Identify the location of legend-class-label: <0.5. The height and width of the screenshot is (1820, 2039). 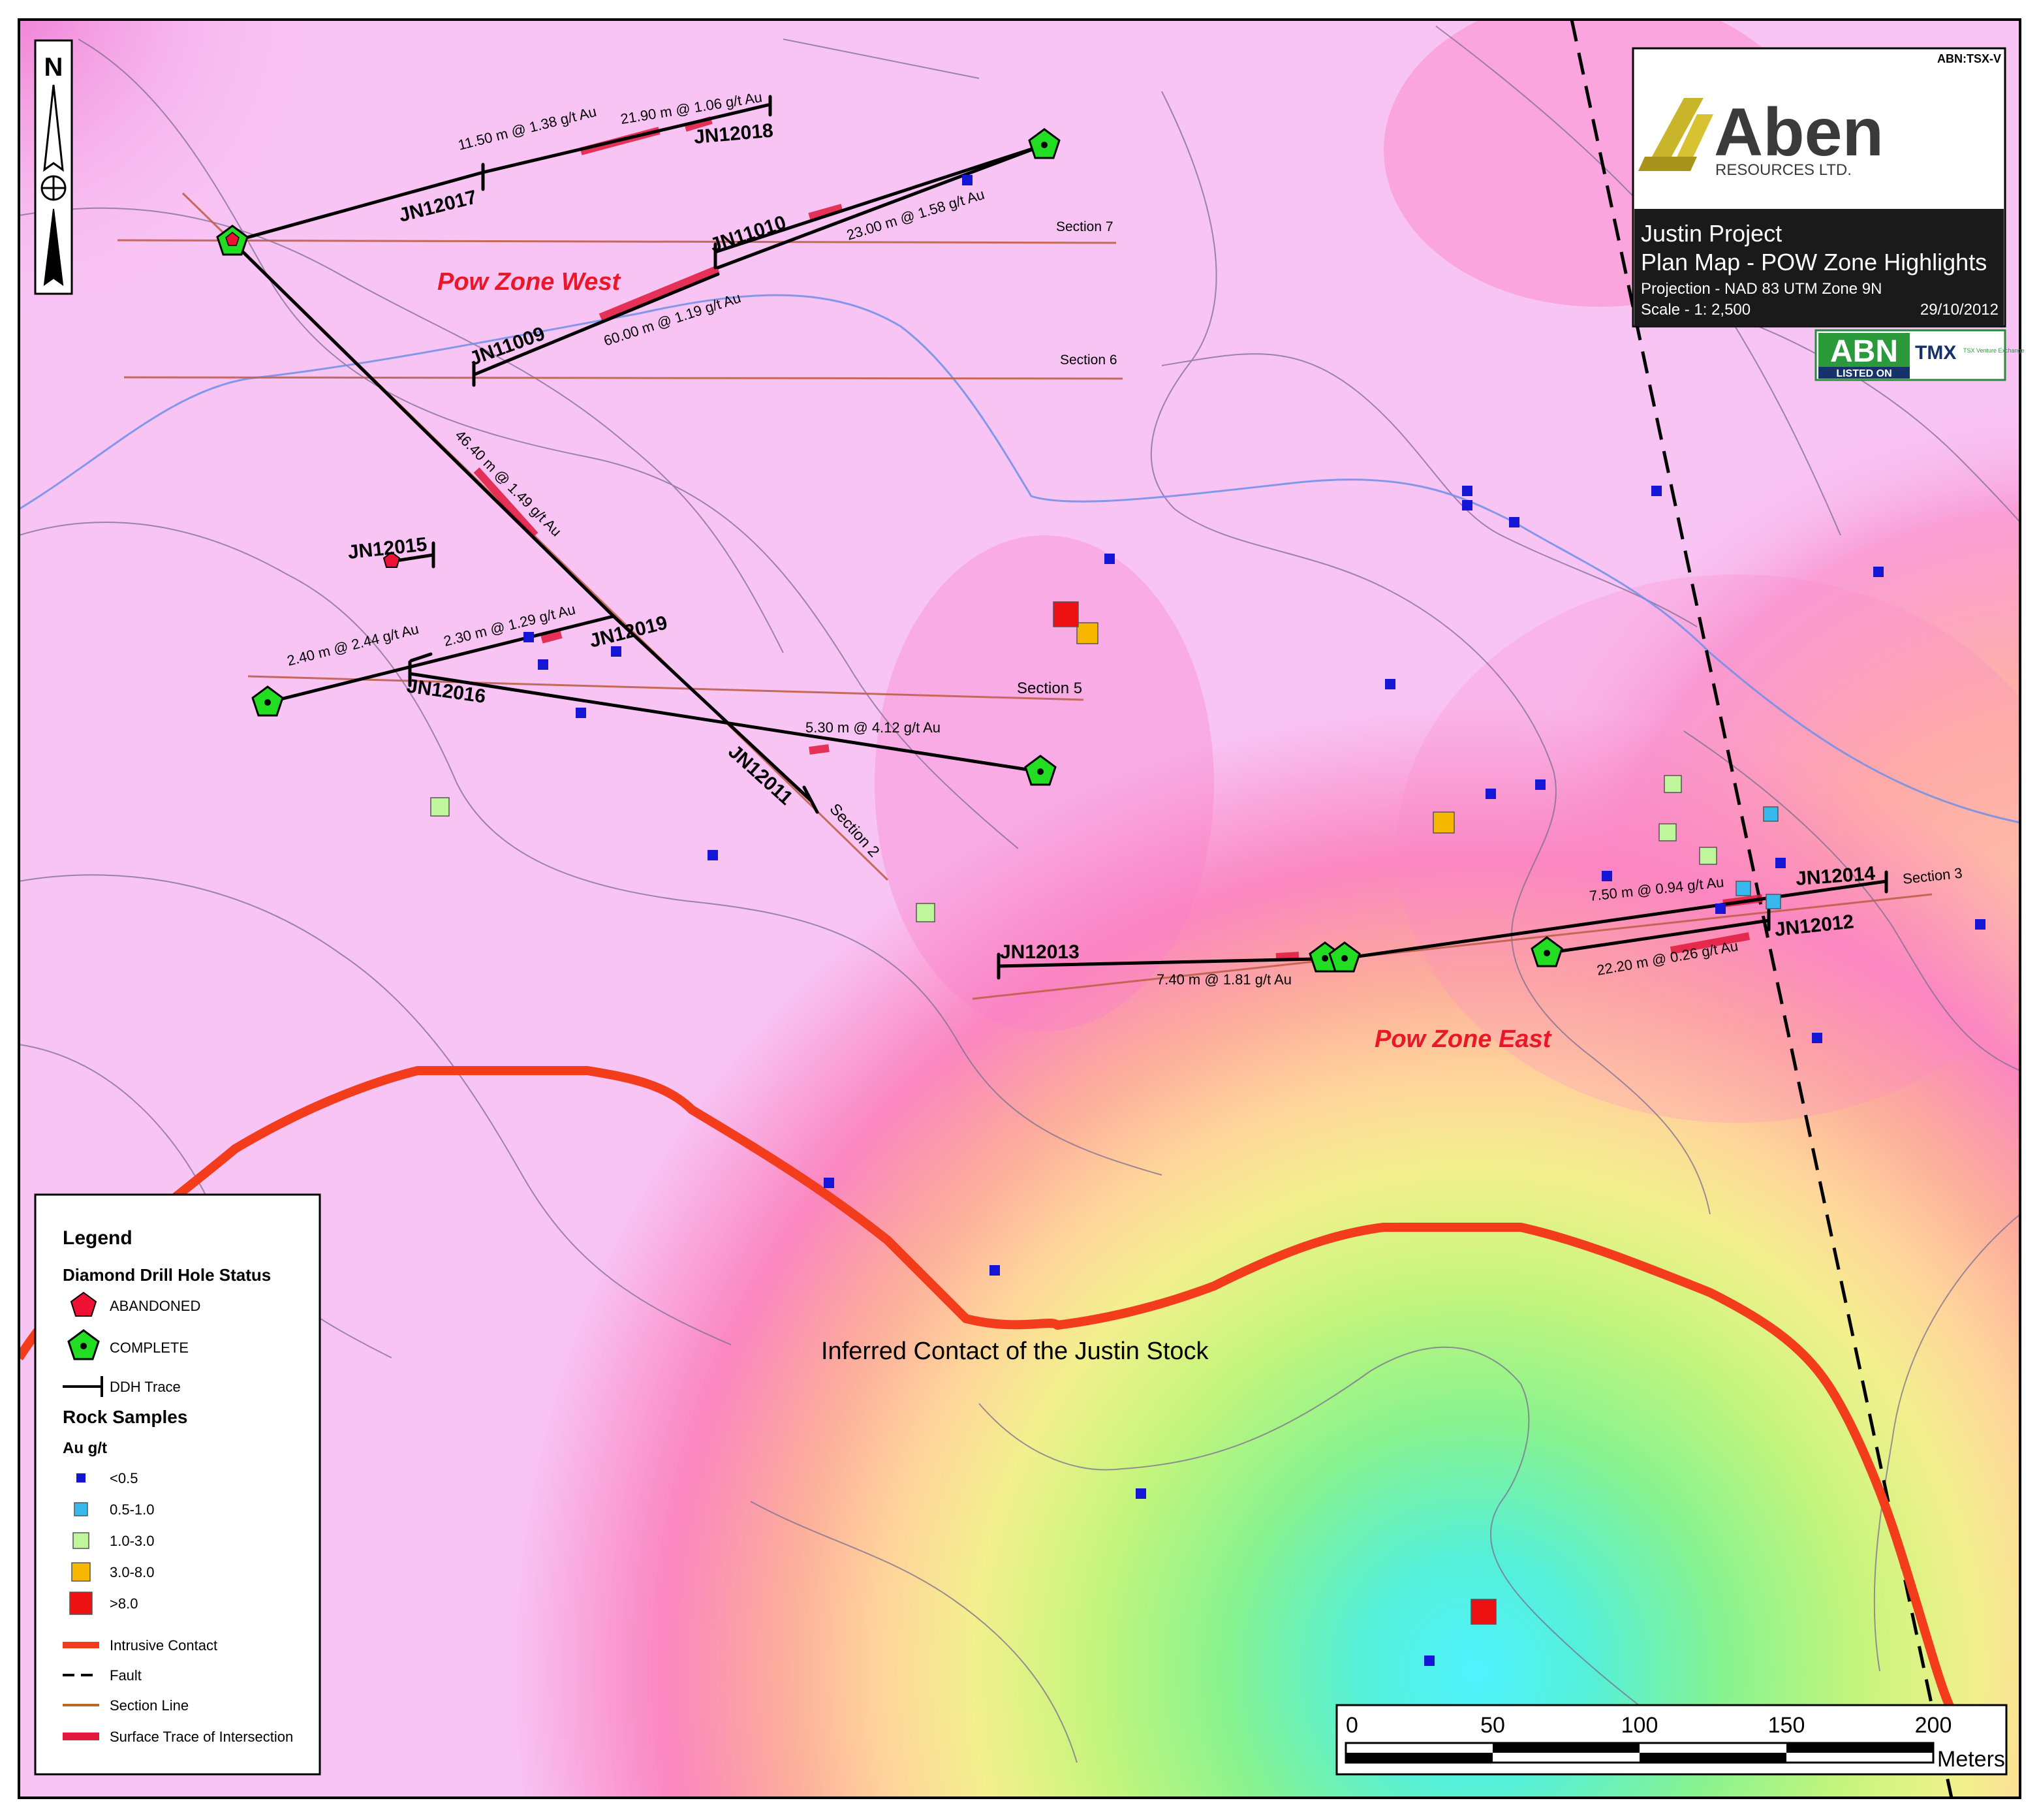
(124, 1478).